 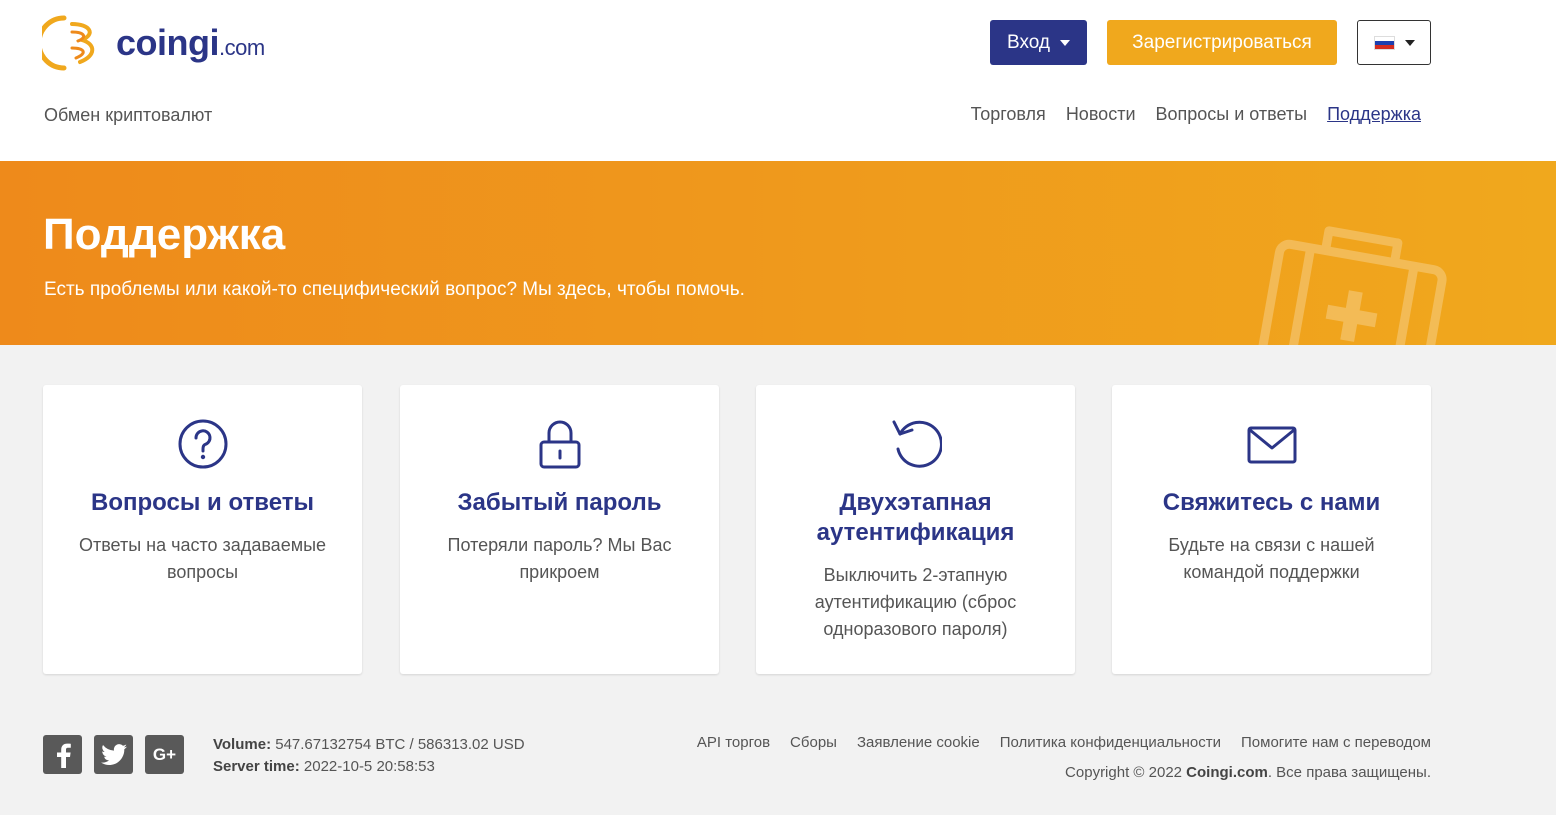 I want to click on question-circle-icon, so click(x=202, y=444).